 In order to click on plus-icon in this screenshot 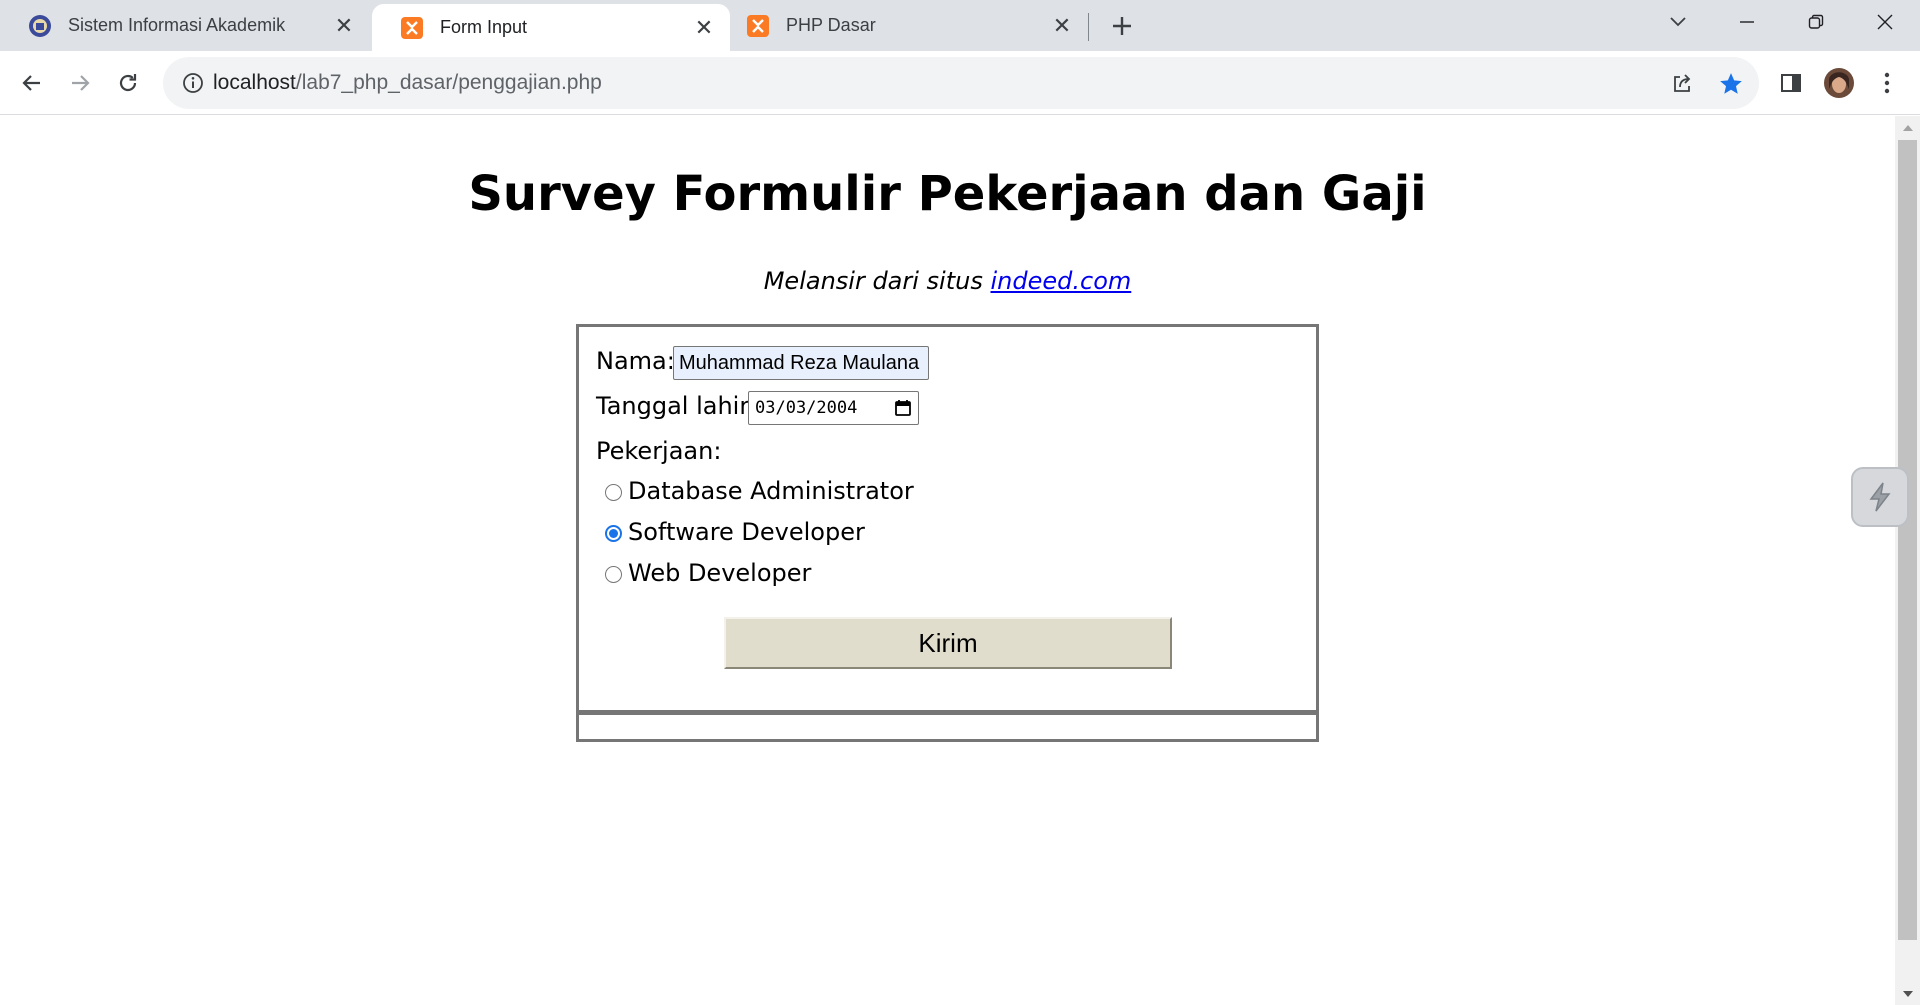, I will do `click(1122, 26)`.